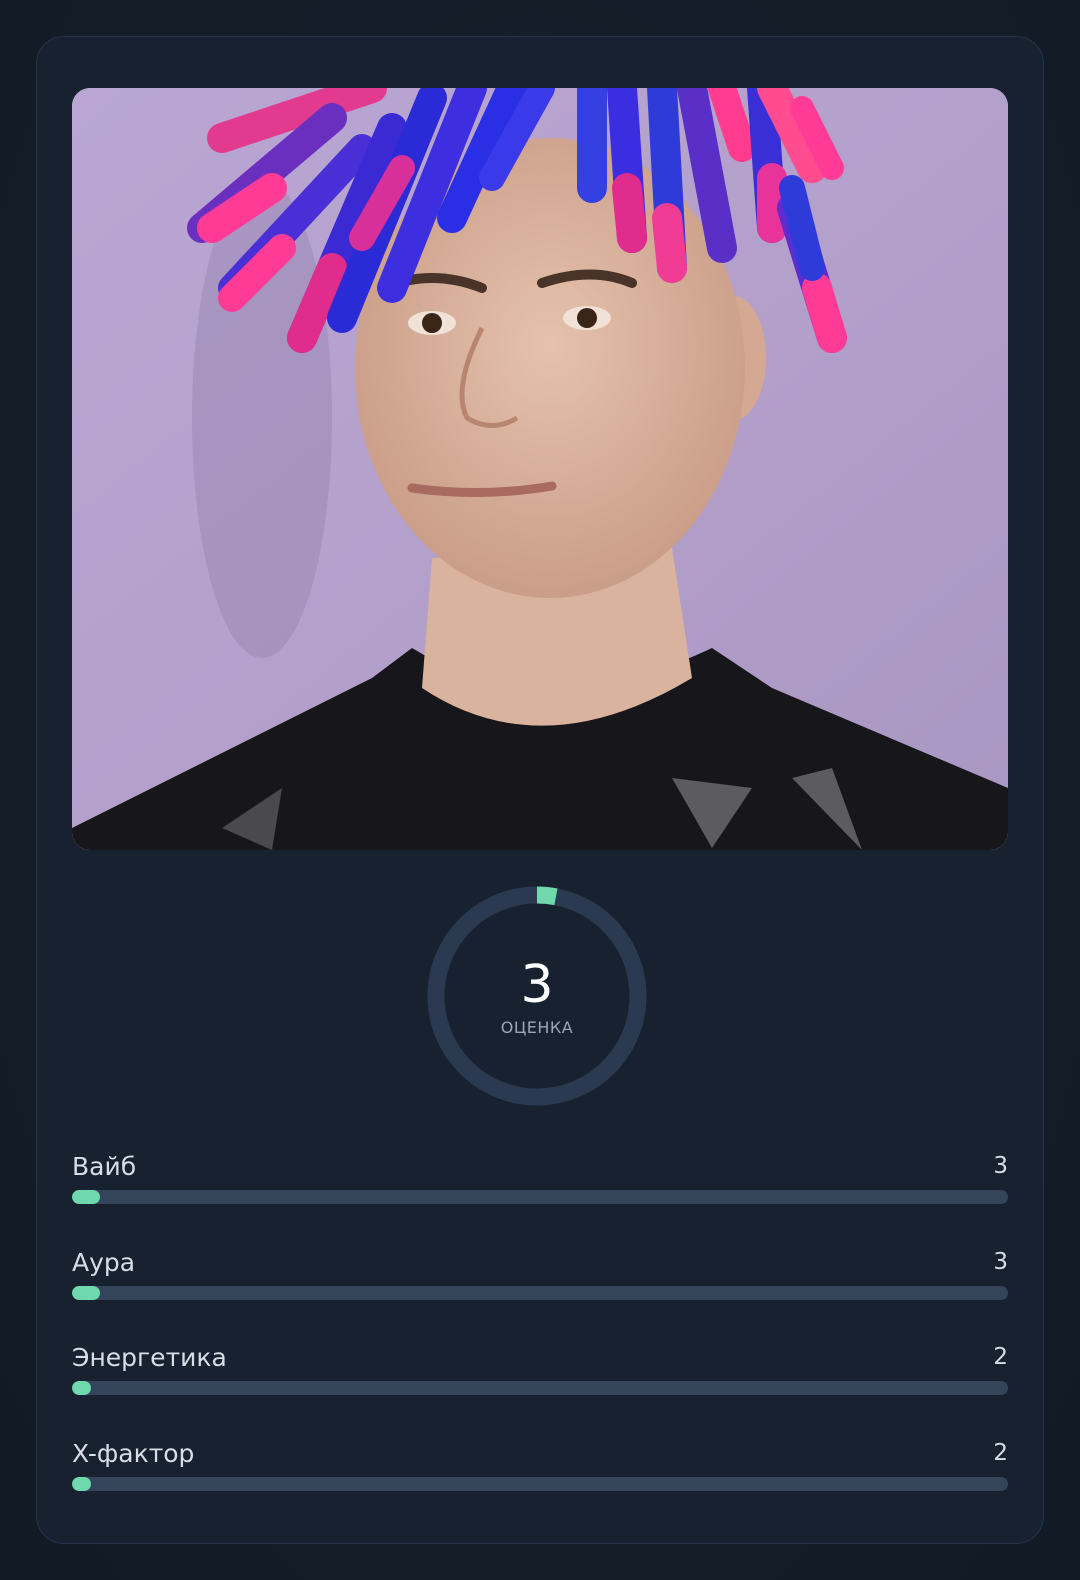  I want to click on score-value: 3, so click(537, 985).